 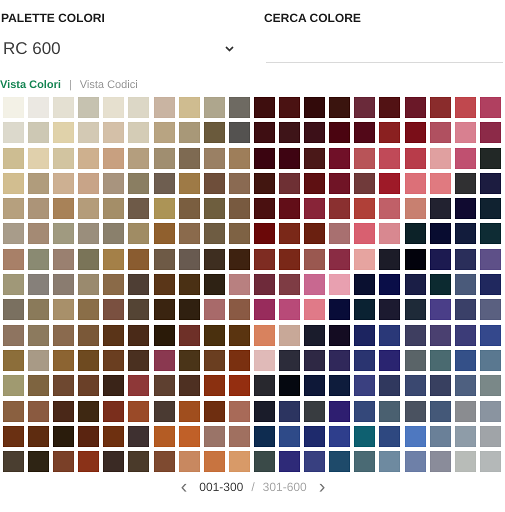 I want to click on search-label: CERCA COLORE, so click(x=313, y=19).